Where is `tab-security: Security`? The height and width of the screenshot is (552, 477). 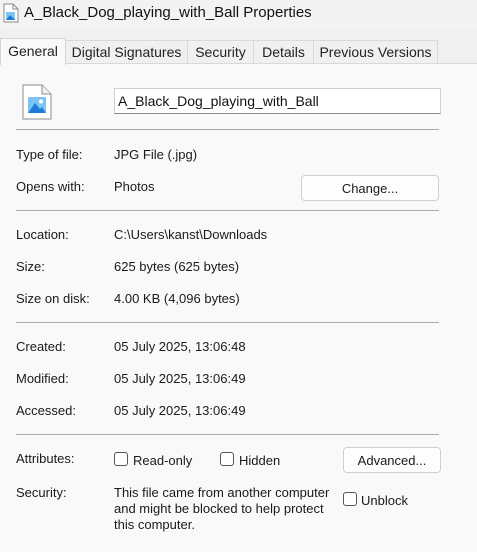 tab-security: Security is located at coordinates (220, 51).